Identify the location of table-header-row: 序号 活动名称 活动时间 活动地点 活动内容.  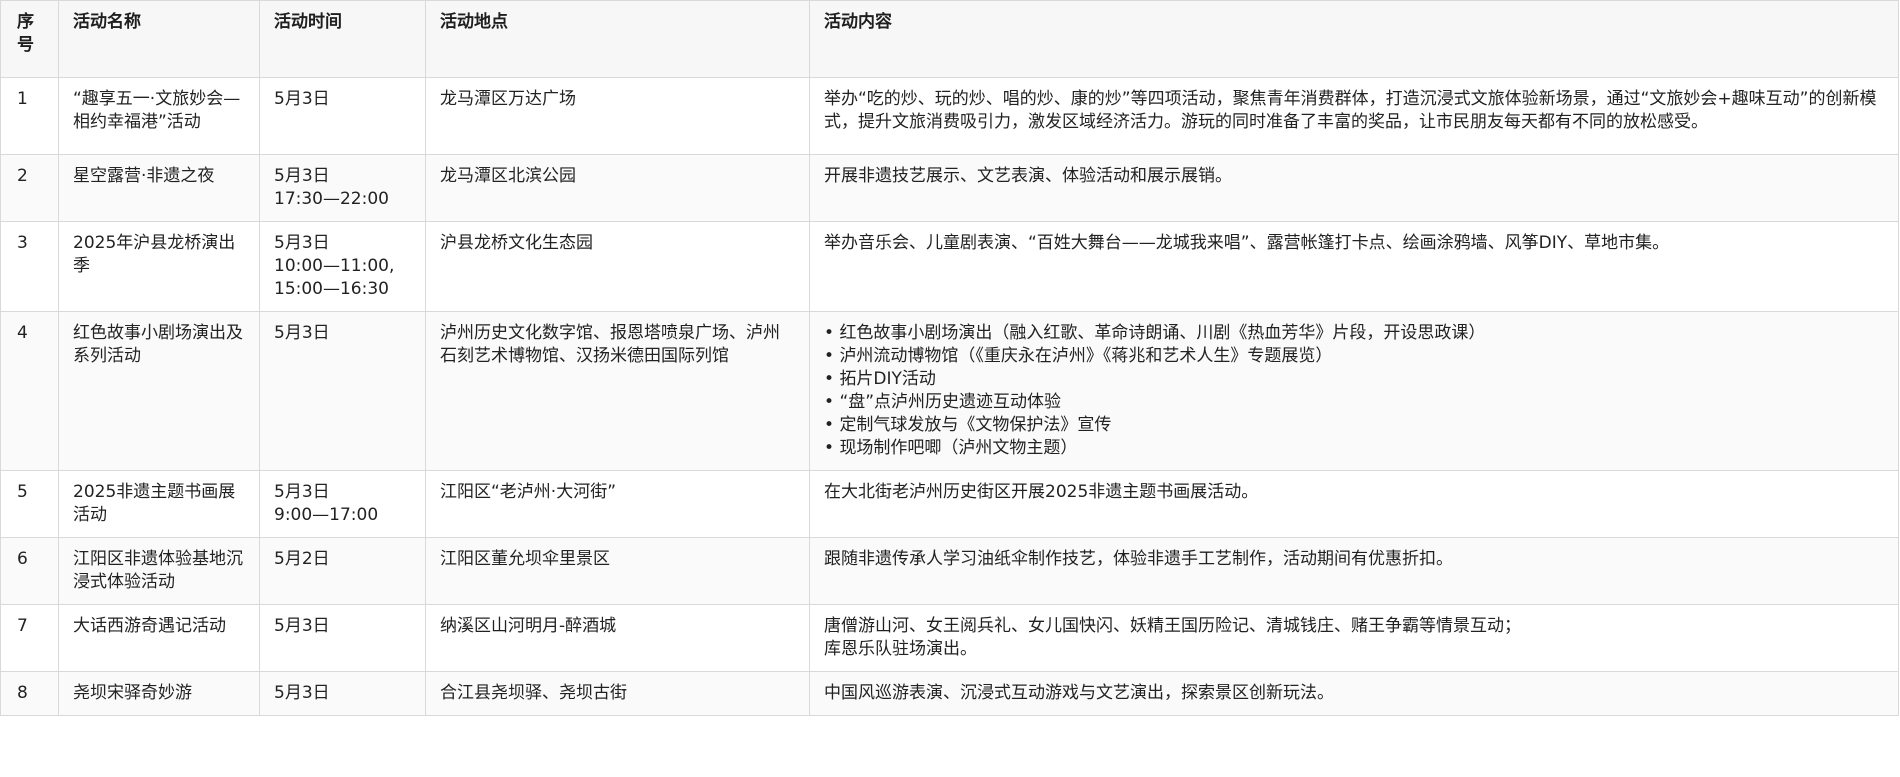
(949, 39).